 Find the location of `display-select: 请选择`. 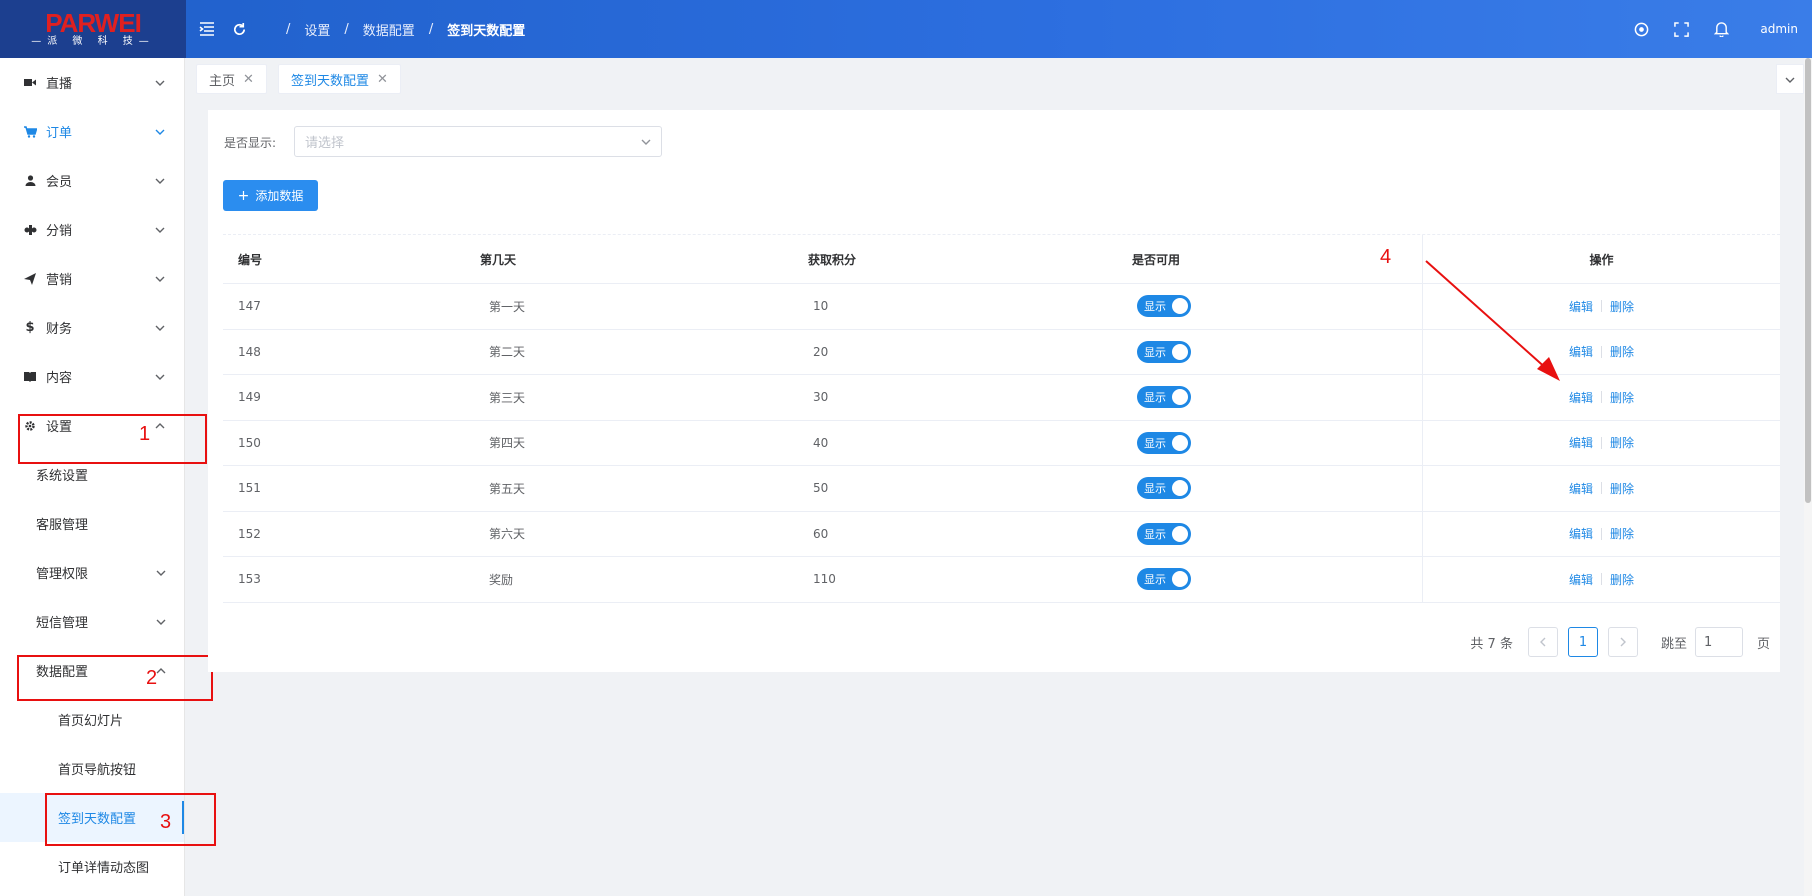

display-select: 请选择 is located at coordinates (478, 141).